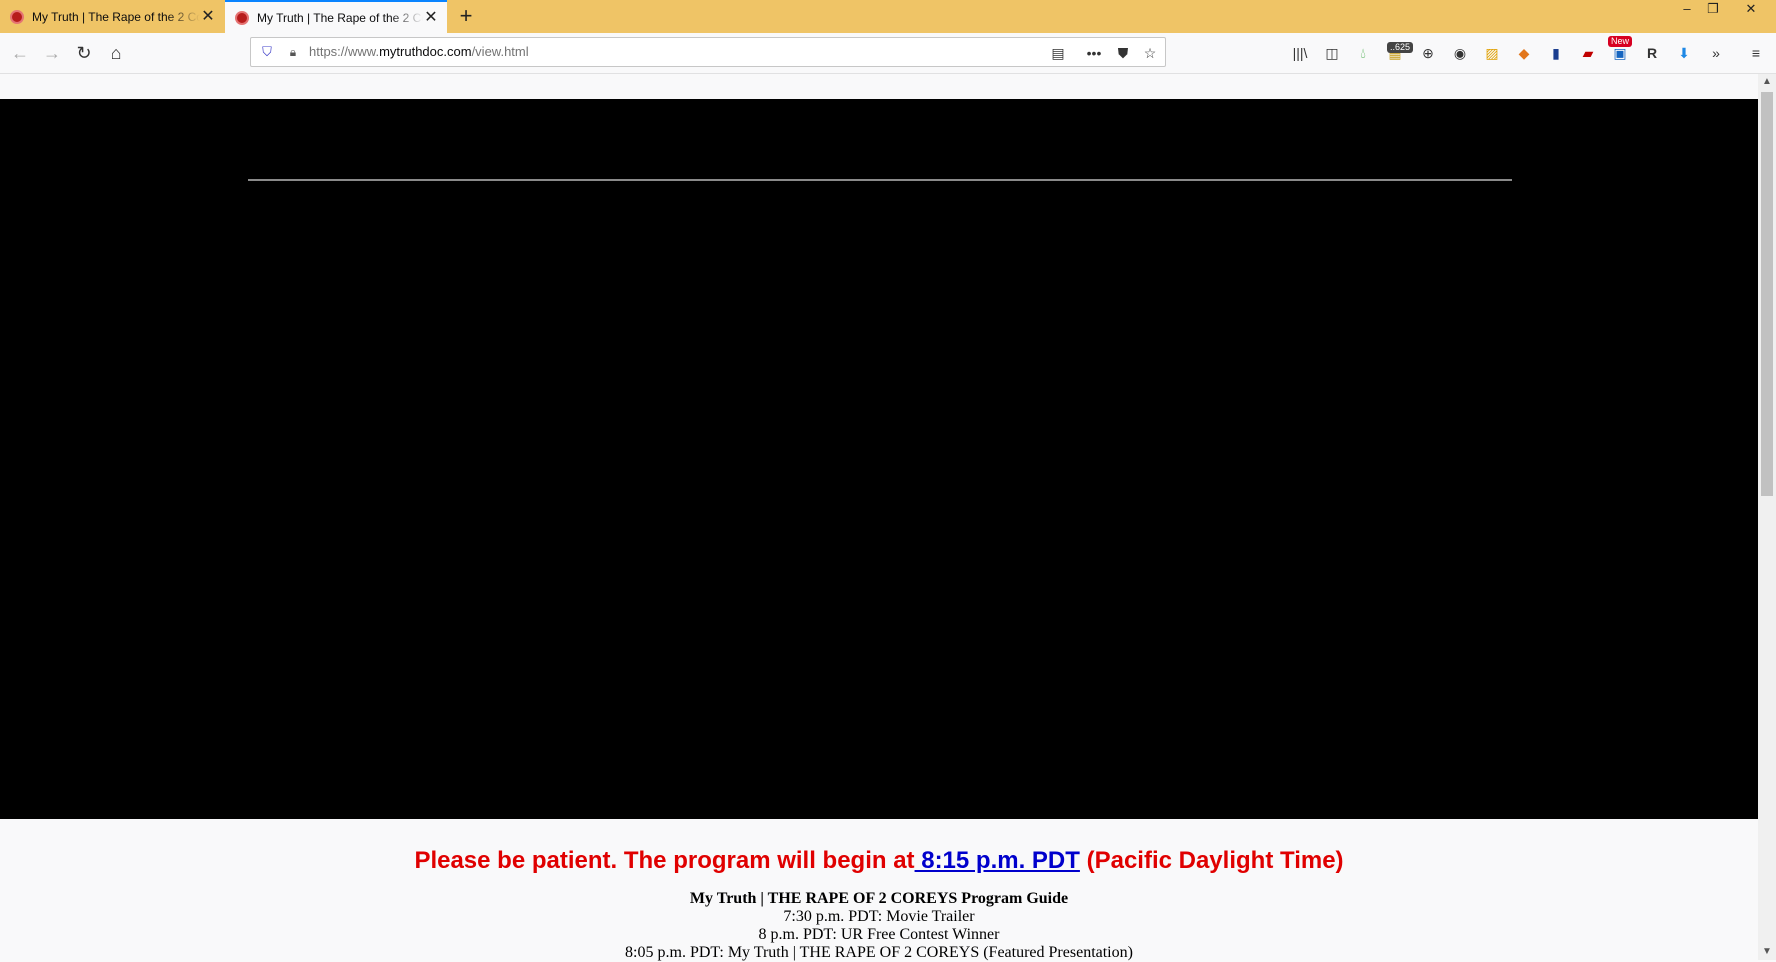 The image size is (1776, 962). I want to click on url-text: https://www.mytruthdoc.com/view.html, so click(419, 52).